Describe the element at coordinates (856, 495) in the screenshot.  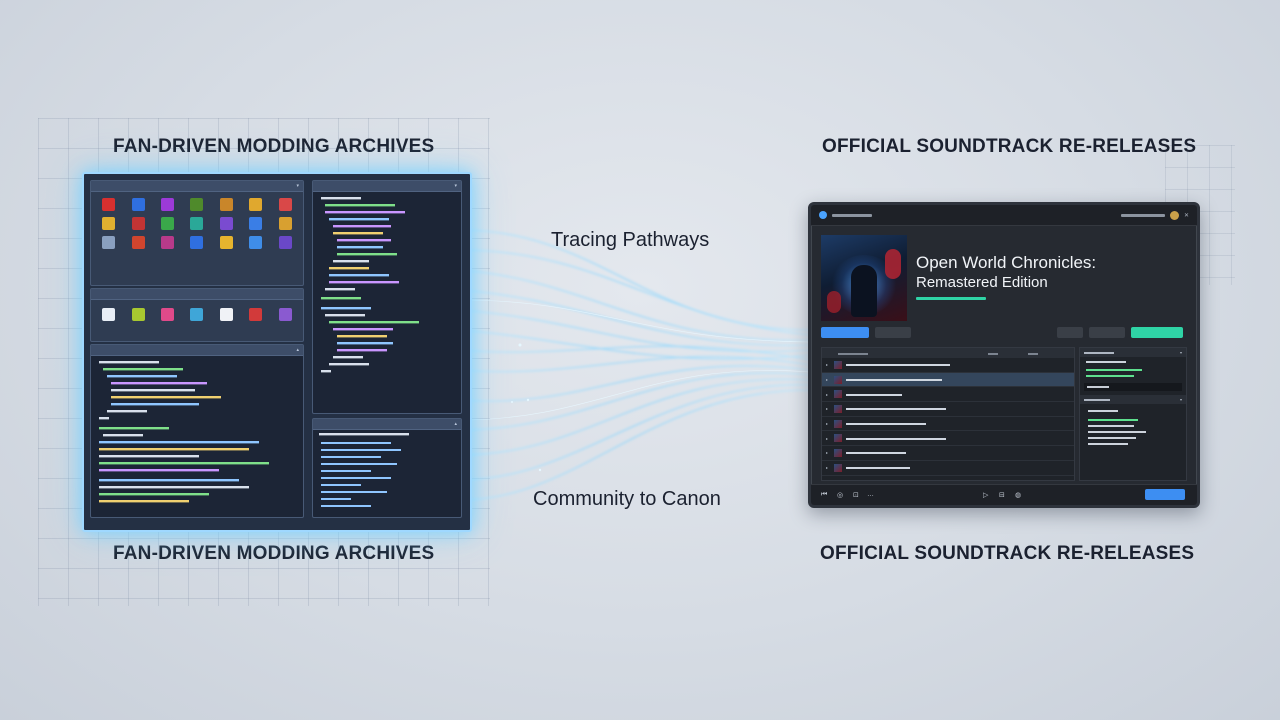
I see `queue-icon: ⊡` at that location.